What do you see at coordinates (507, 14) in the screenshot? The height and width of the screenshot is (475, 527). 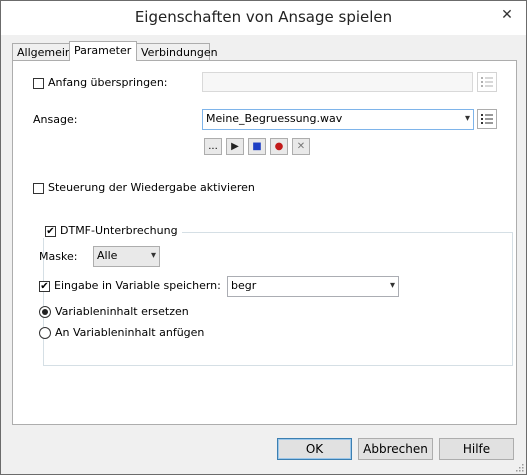 I see `close-icon: ✕` at bounding box center [507, 14].